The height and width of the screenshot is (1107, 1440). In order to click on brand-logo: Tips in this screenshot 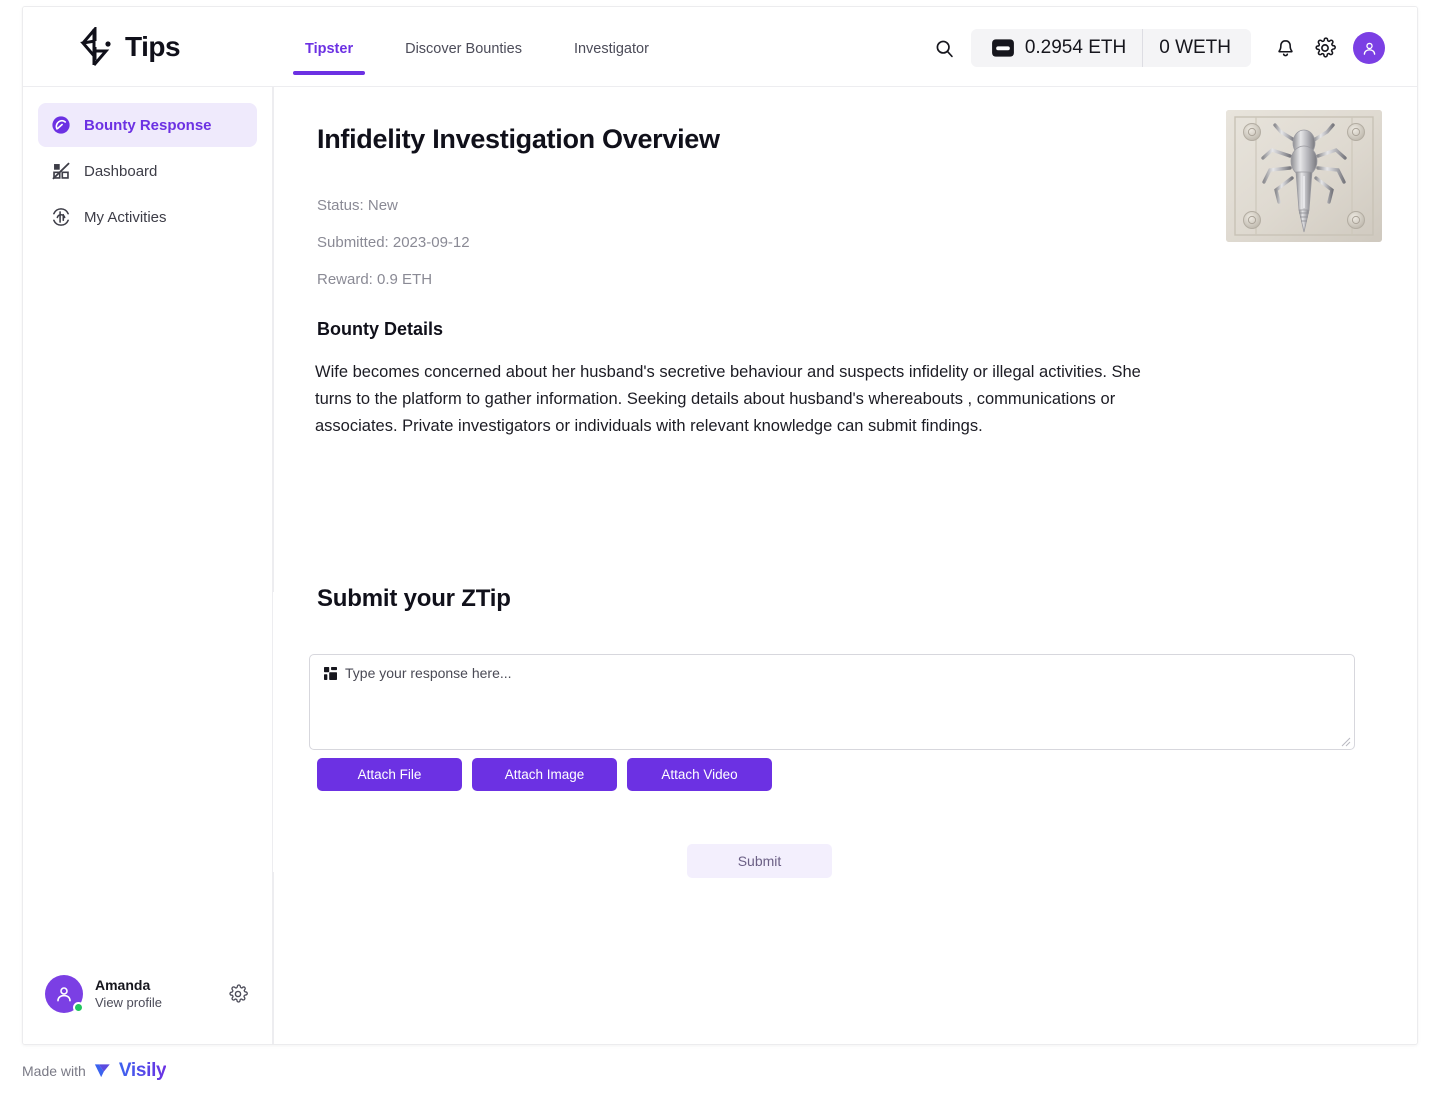, I will do `click(130, 47)`.